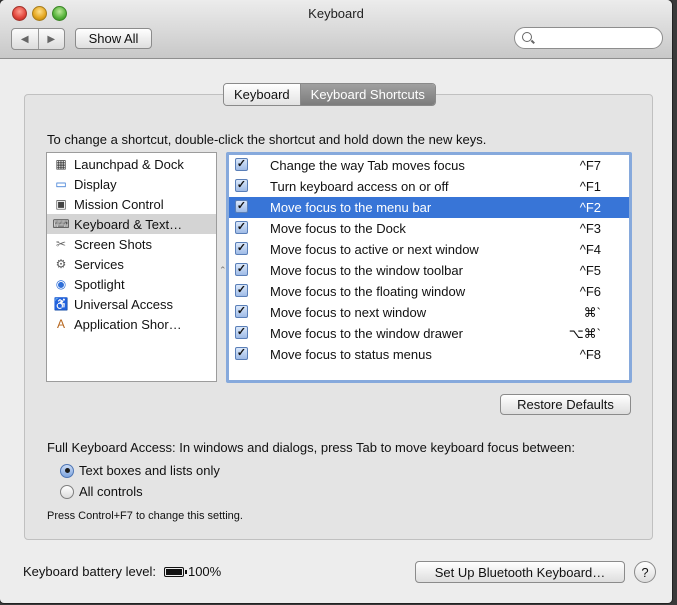 The height and width of the screenshot is (605, 677). I want to click on shortcut-row: ✓ Move focus to the floating window ^F6, so click(429, 291).